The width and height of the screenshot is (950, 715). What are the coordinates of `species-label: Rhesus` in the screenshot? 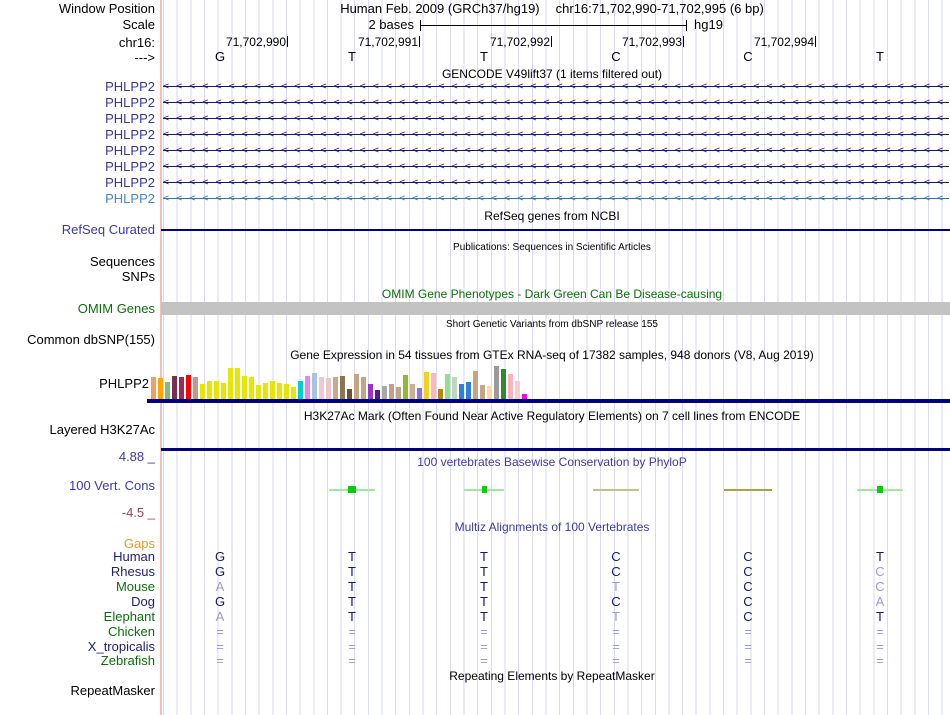 It's located at (133, 571).